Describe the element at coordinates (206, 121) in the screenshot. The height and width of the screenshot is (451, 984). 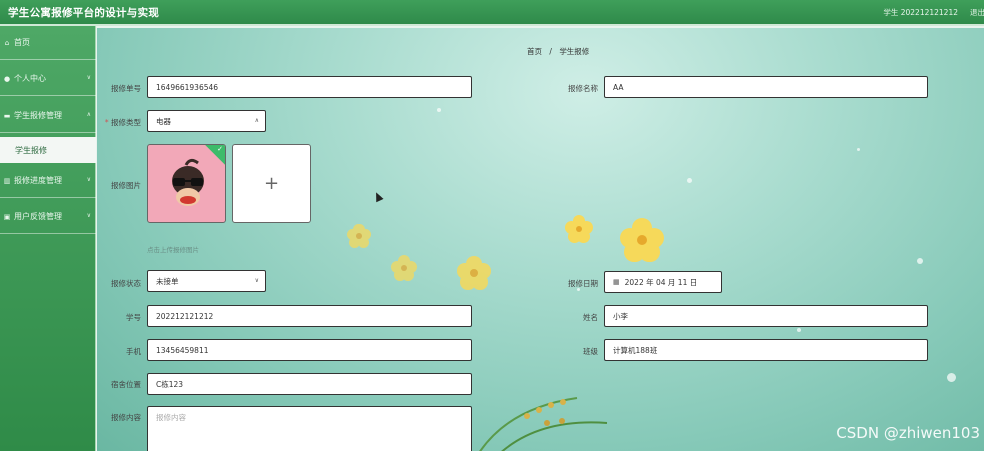
I see `repair-type-select: 电器 ∧` at that location.